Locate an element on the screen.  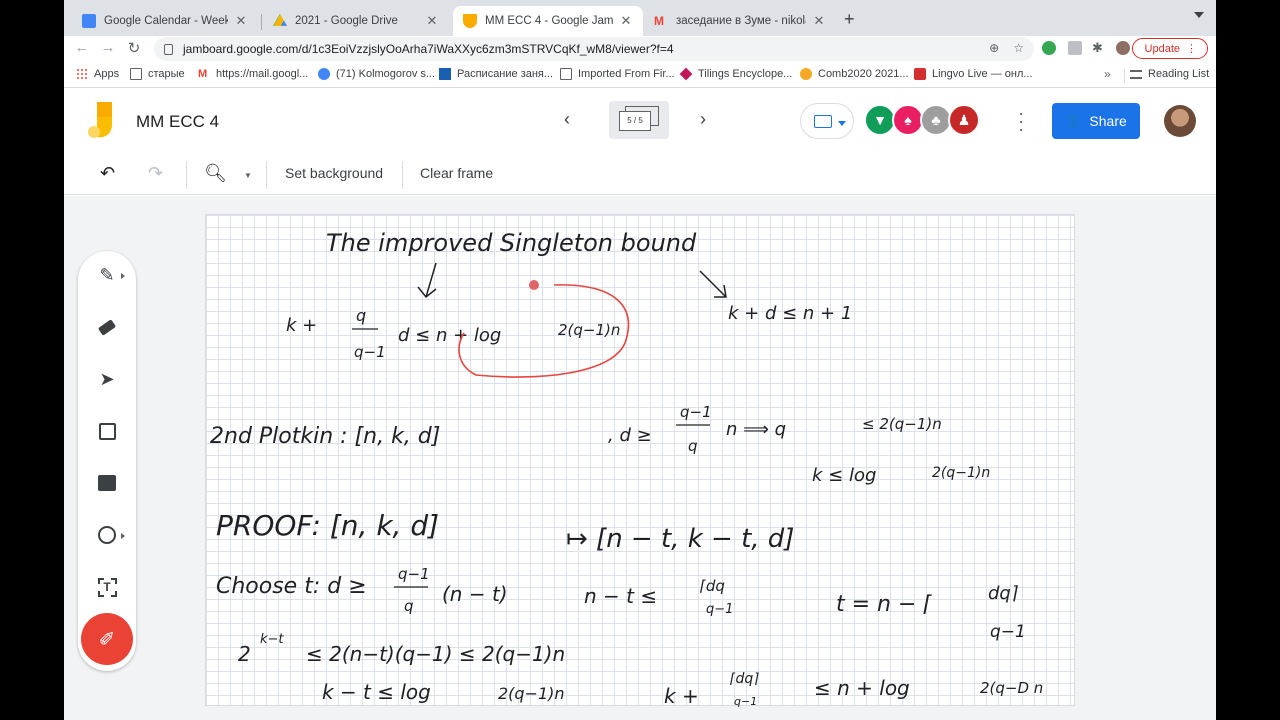
forward-icon: → is located at coordinates (108, 47).